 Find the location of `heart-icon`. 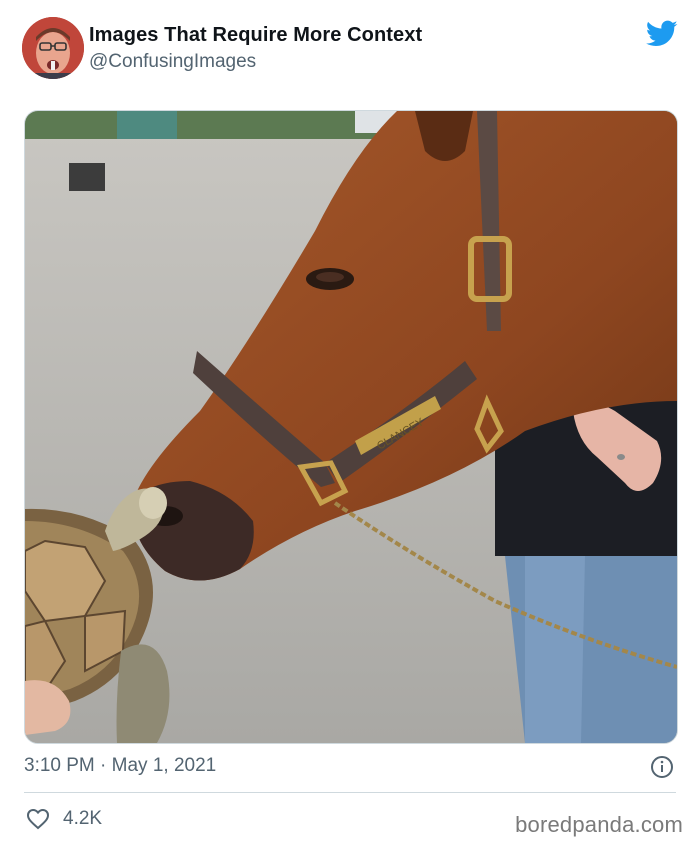

heart-icon is located at coordinates (38, 819).